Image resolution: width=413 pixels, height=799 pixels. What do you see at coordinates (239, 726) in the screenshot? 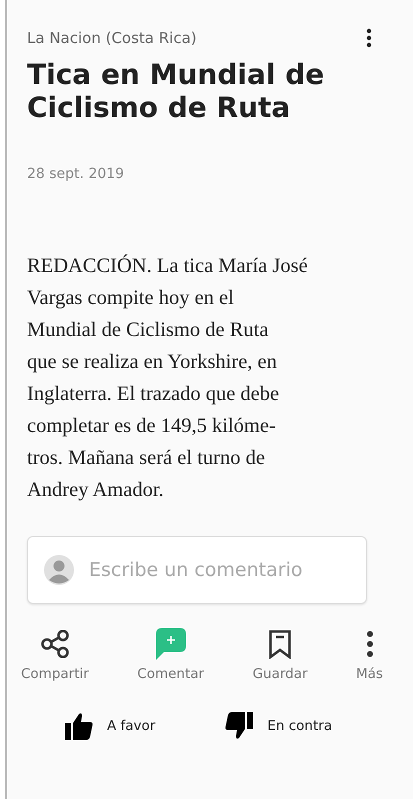
I see `thumbs-down-icon` at bounding box center [239, 726].